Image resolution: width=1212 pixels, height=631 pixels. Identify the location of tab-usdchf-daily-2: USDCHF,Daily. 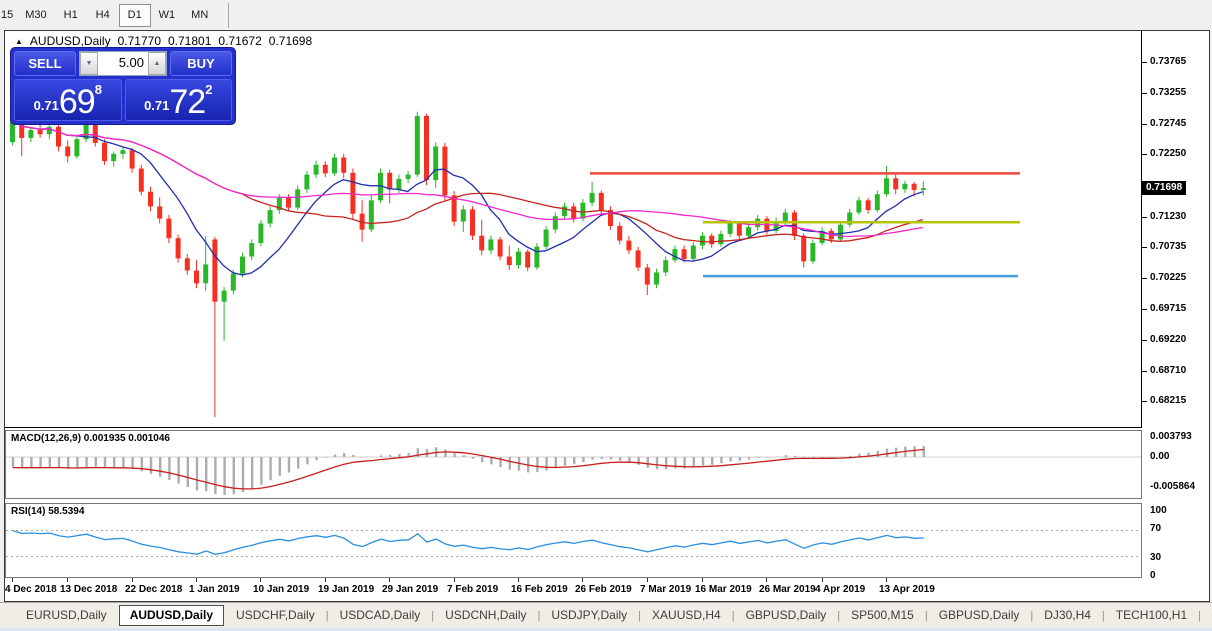
(275, 615).